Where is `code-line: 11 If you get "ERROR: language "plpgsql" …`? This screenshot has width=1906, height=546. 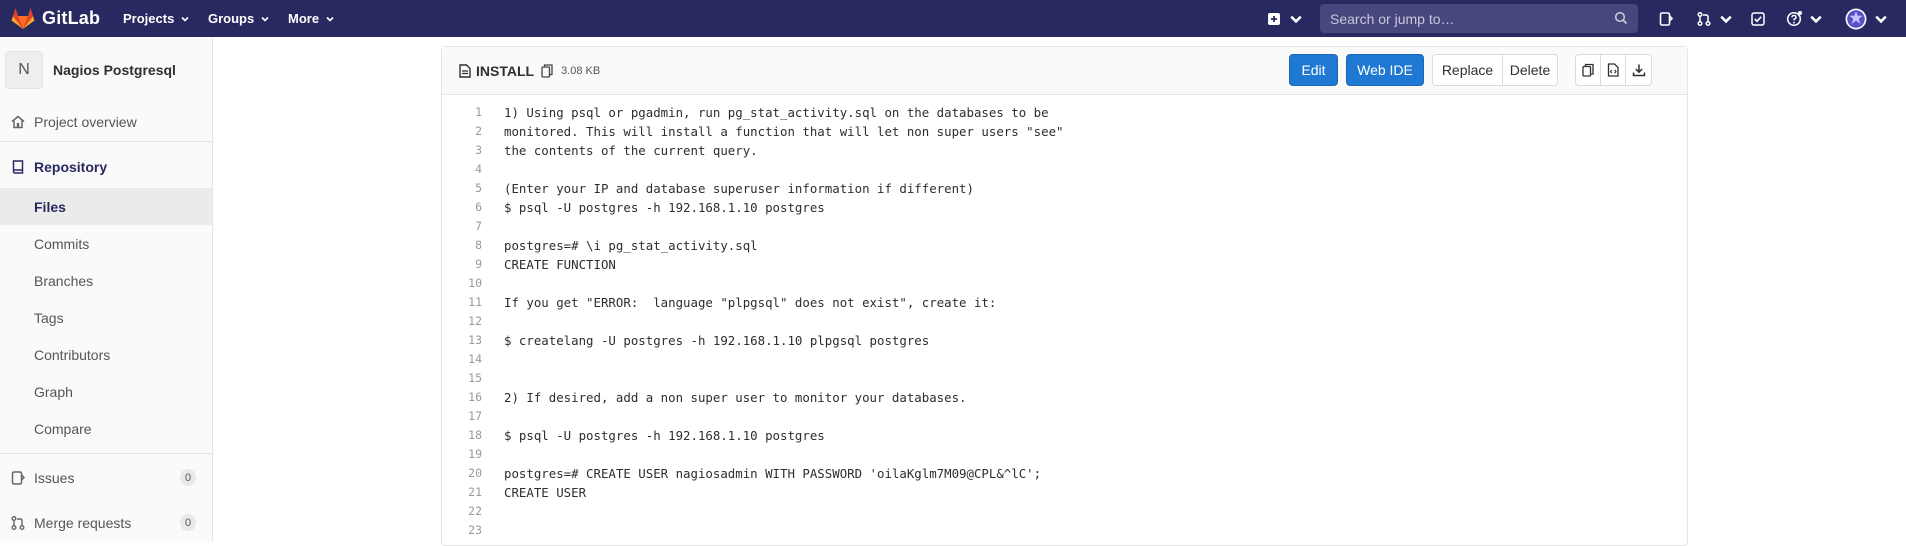
code-line: 11 If you get "ERROR: language "plpgsql" … is located at coordinates (1064, 302).